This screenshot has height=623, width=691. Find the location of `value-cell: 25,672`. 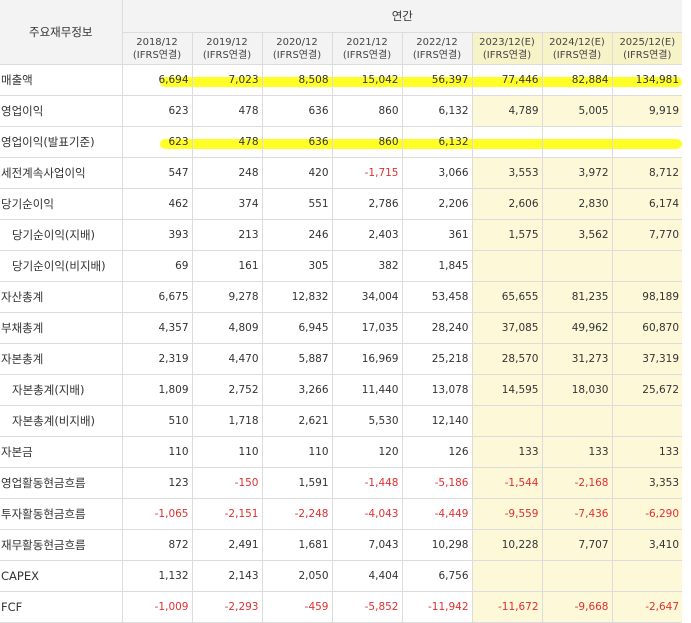

value-cell: 25,672 is located at coordinates (647, 390).